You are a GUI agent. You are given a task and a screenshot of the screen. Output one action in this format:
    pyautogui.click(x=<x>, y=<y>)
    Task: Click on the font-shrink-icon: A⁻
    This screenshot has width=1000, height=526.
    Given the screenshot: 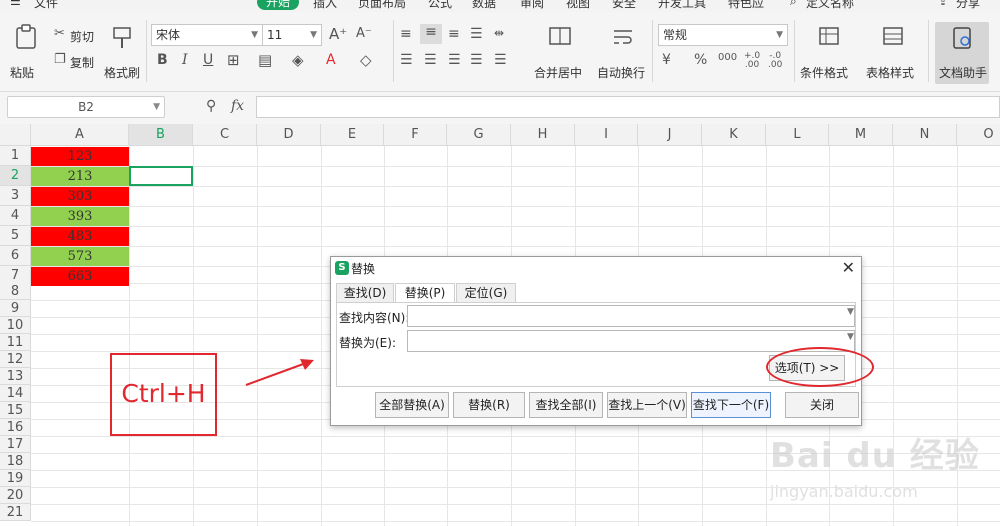 What is the action you would take?
    pyautogui.click(x=364, y=33)
    